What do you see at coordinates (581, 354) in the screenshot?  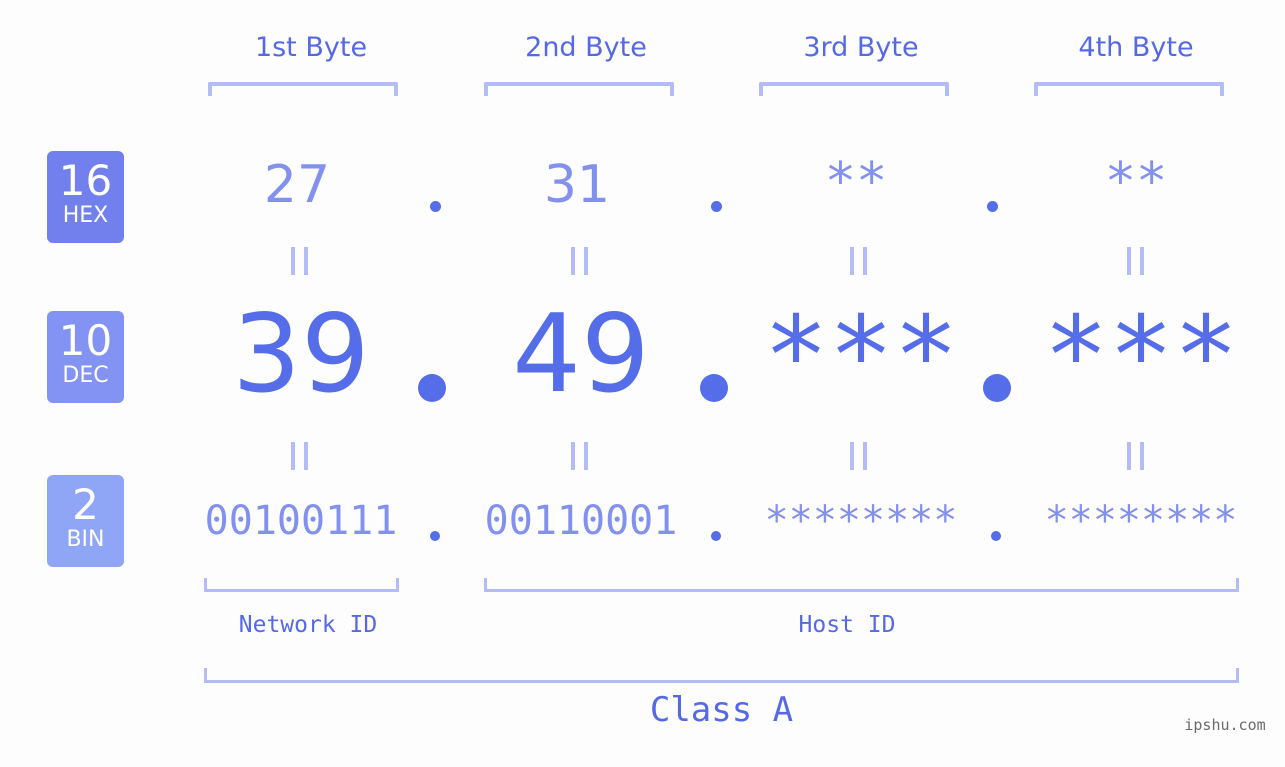 I see `dec-byte-2: 49` at bounding box center [581, 354].